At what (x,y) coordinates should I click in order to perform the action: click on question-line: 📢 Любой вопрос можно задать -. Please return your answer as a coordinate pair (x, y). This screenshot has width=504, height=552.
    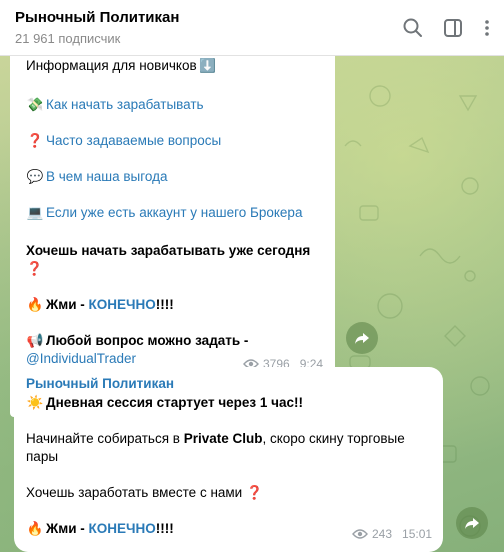
    Looking at the image, I should click on (137, 340).